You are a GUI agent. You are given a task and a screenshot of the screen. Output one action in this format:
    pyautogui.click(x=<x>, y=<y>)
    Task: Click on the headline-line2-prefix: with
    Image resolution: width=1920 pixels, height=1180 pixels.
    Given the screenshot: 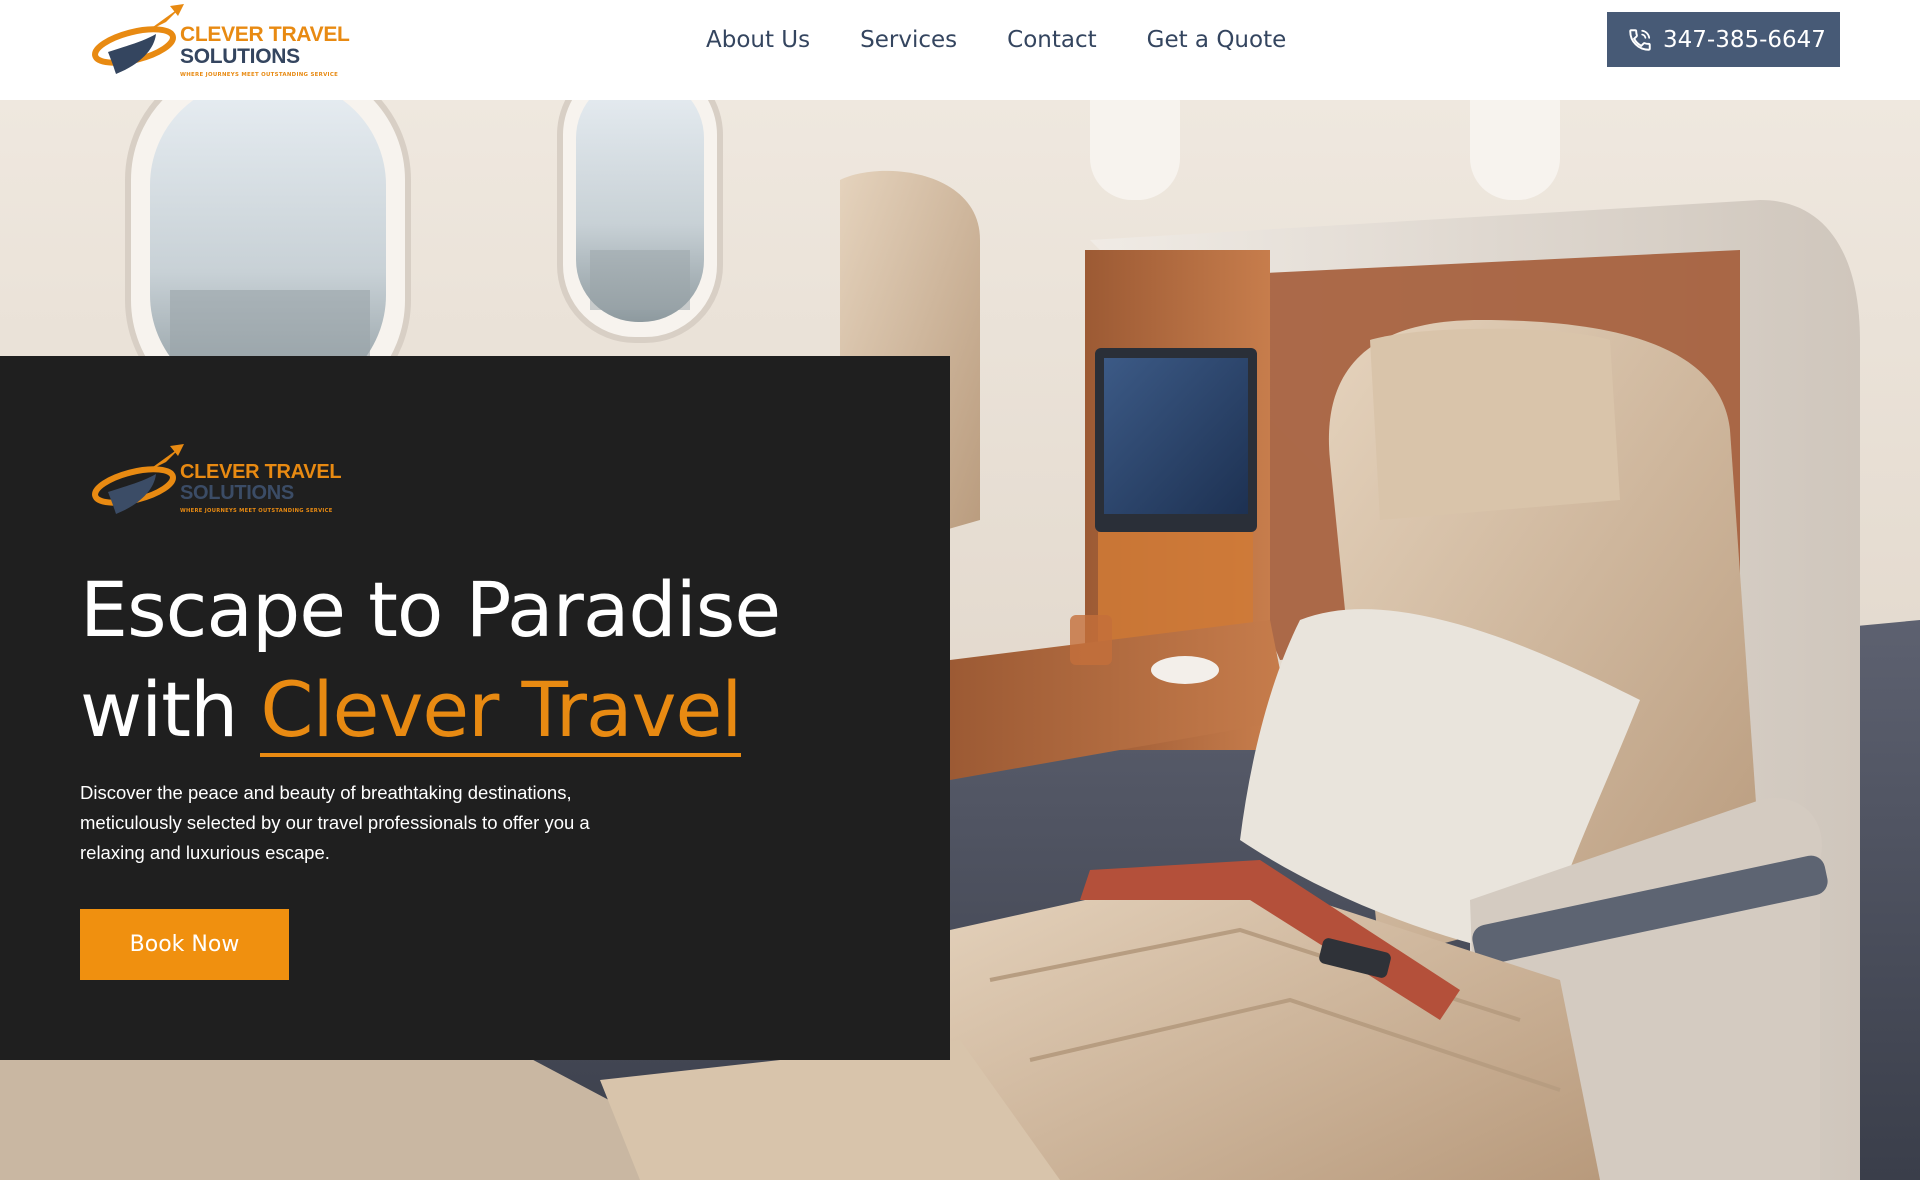 What is the action you would take?
    pyautogui.click(x=170, y=709)
    